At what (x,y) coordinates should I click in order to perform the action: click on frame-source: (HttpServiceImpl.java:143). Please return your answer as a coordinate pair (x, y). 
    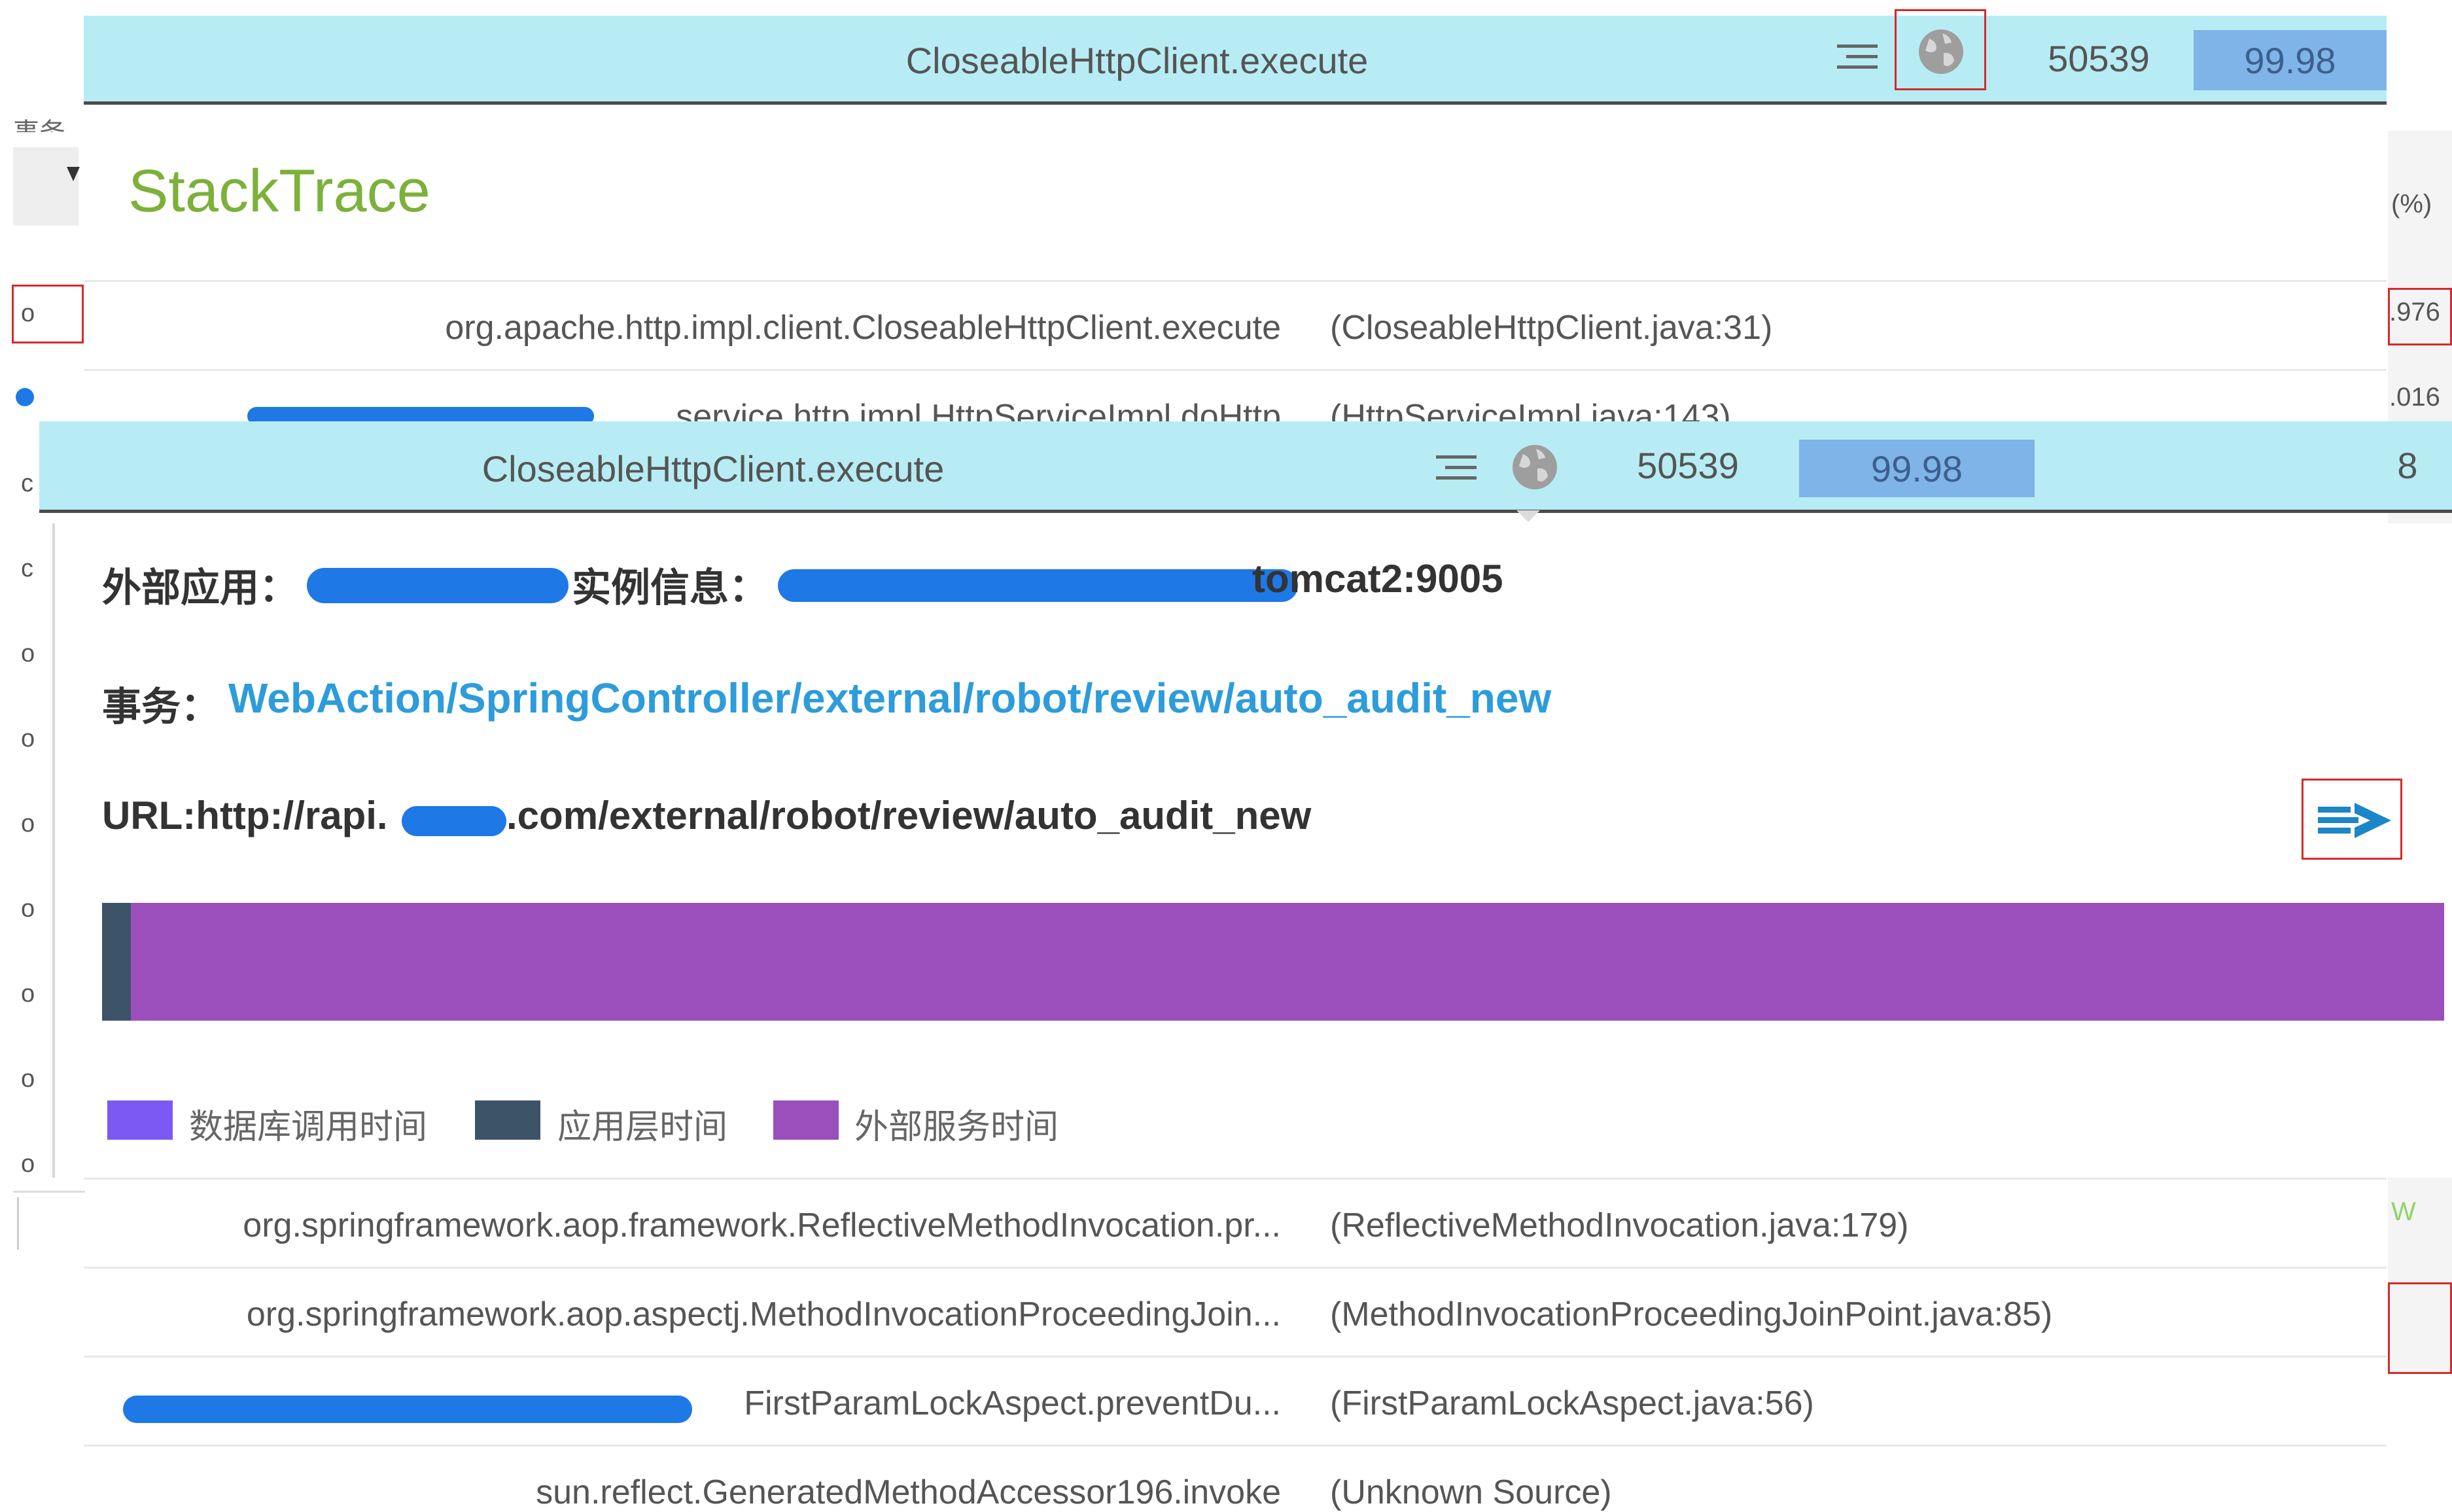
    Looking at the image, I should click on (1530, 410).